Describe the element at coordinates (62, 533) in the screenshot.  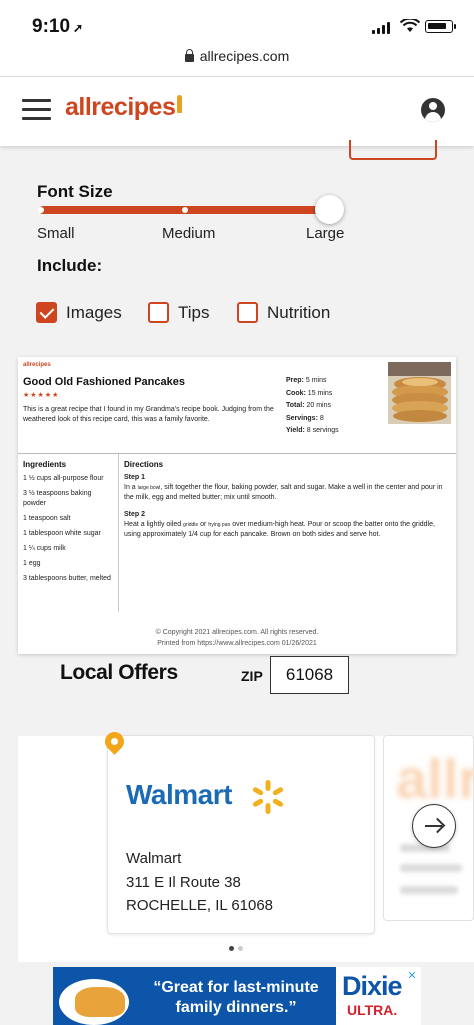
I see `ingredient-item: 1 tablespoon white sugar` at that location.